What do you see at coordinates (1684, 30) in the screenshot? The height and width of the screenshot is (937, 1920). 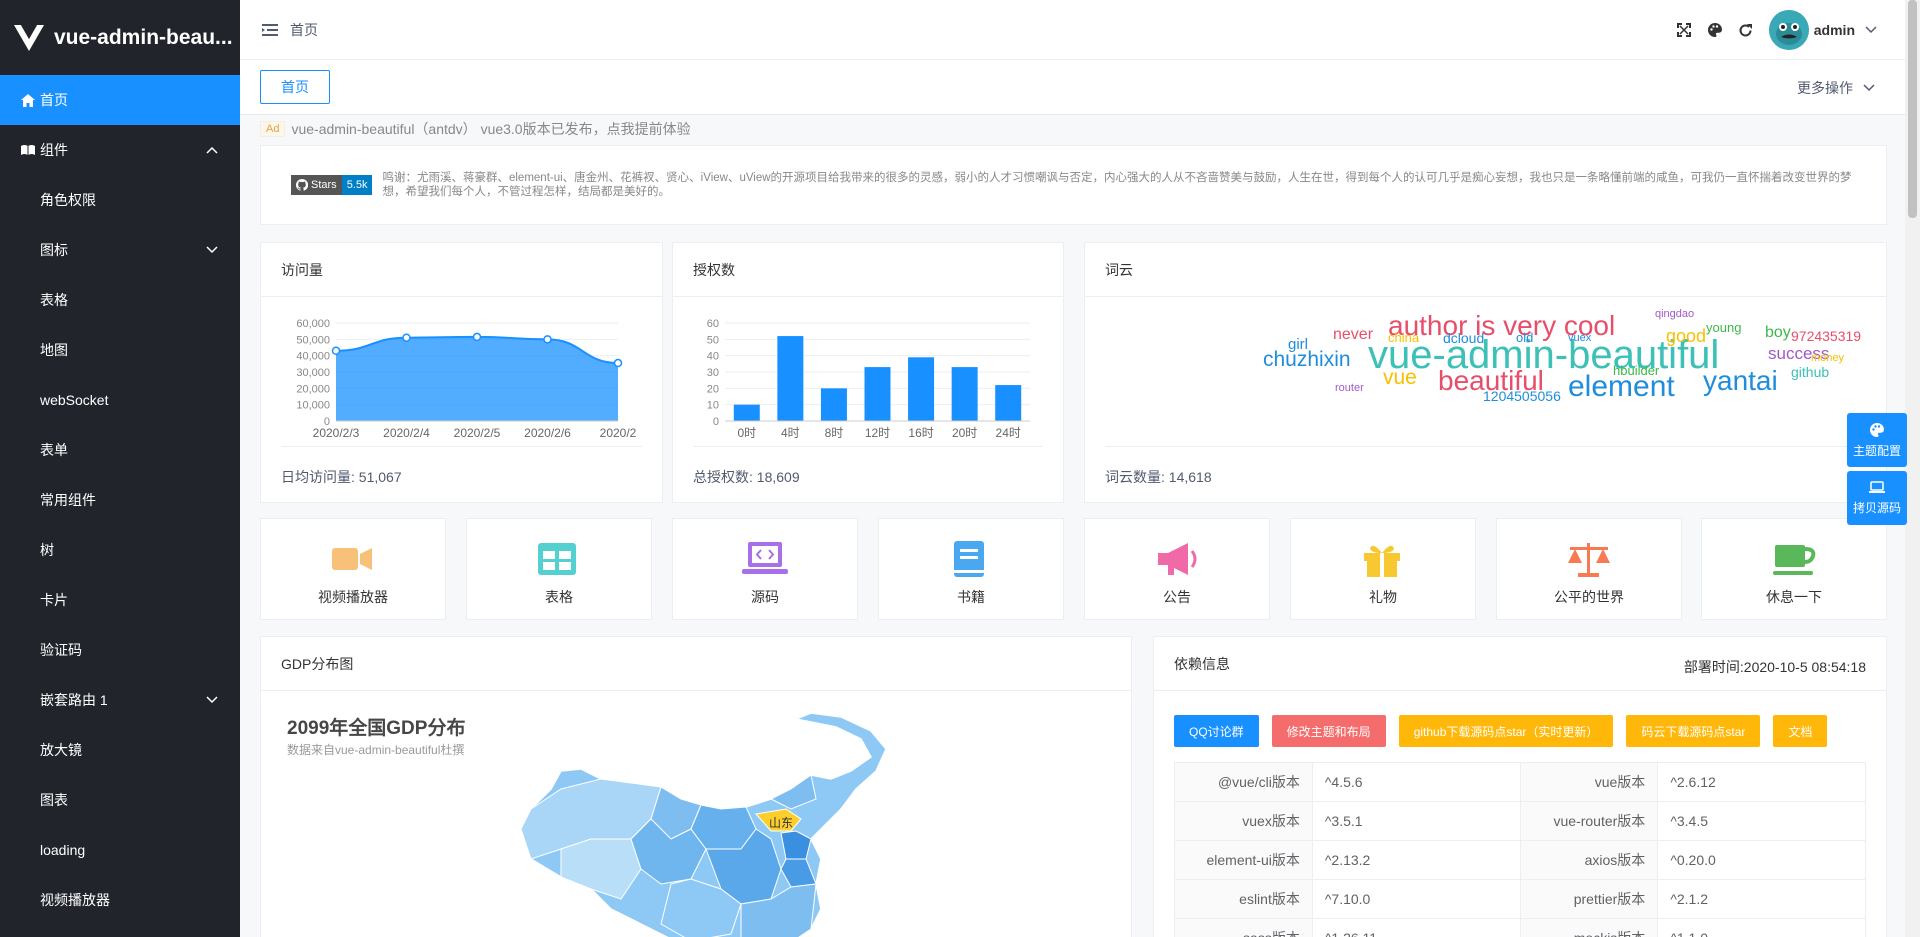 I see `fullscreen-icon` at bounding box center [1684, 30].